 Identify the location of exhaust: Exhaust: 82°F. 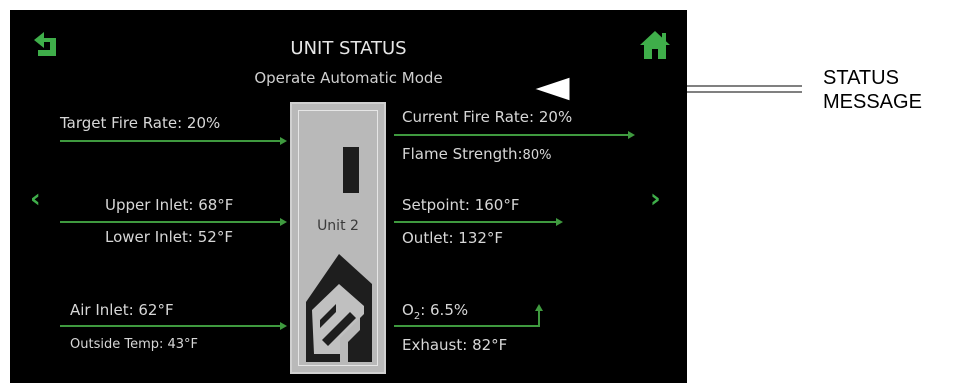
(455, 345).